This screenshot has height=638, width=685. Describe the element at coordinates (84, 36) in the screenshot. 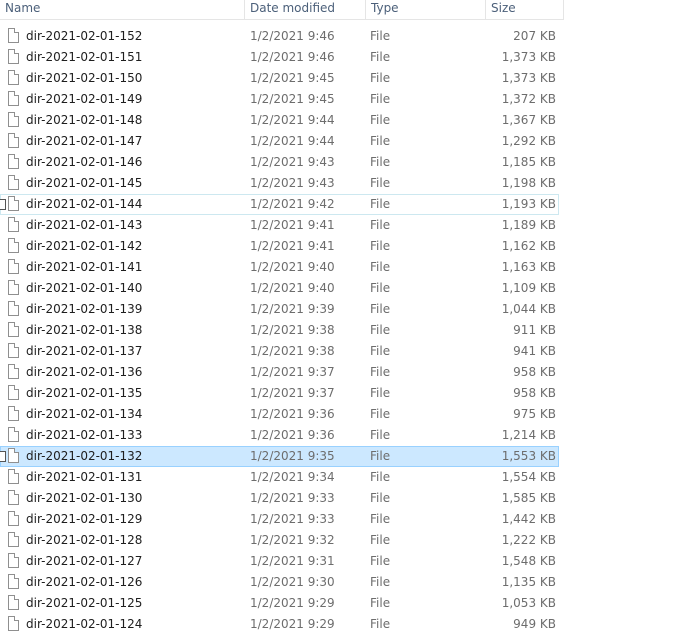

I see `file-name: dir-2021-02-01-152` at that location.